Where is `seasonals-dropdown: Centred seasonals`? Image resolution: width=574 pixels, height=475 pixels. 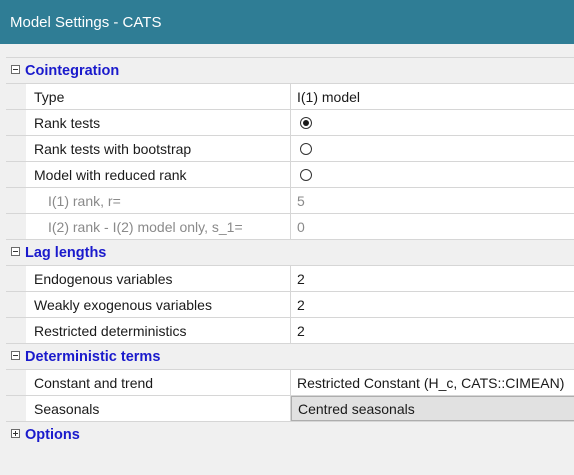
seasonals-dropdown: Centred seasonals is located at coordinates (432, 408).